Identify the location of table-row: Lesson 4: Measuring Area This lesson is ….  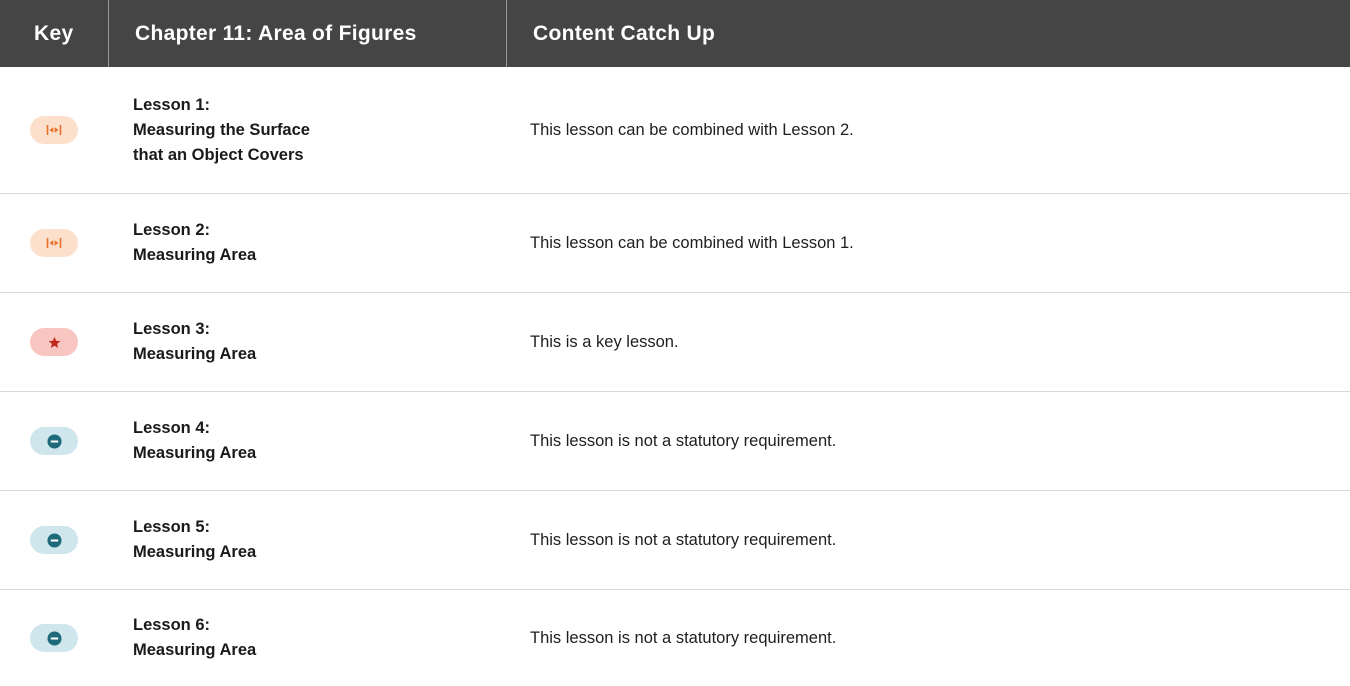
(675, 441).